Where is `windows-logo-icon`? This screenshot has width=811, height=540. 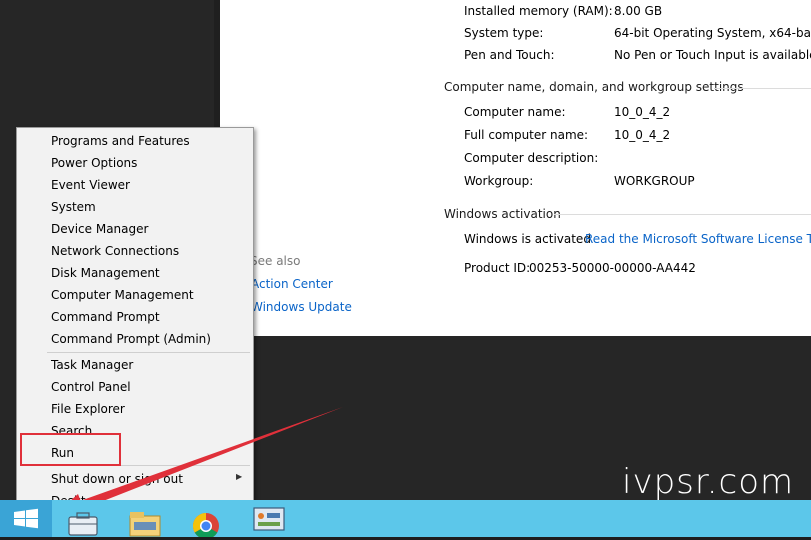 windows-logo-icon is located at coordinates (26, 518).